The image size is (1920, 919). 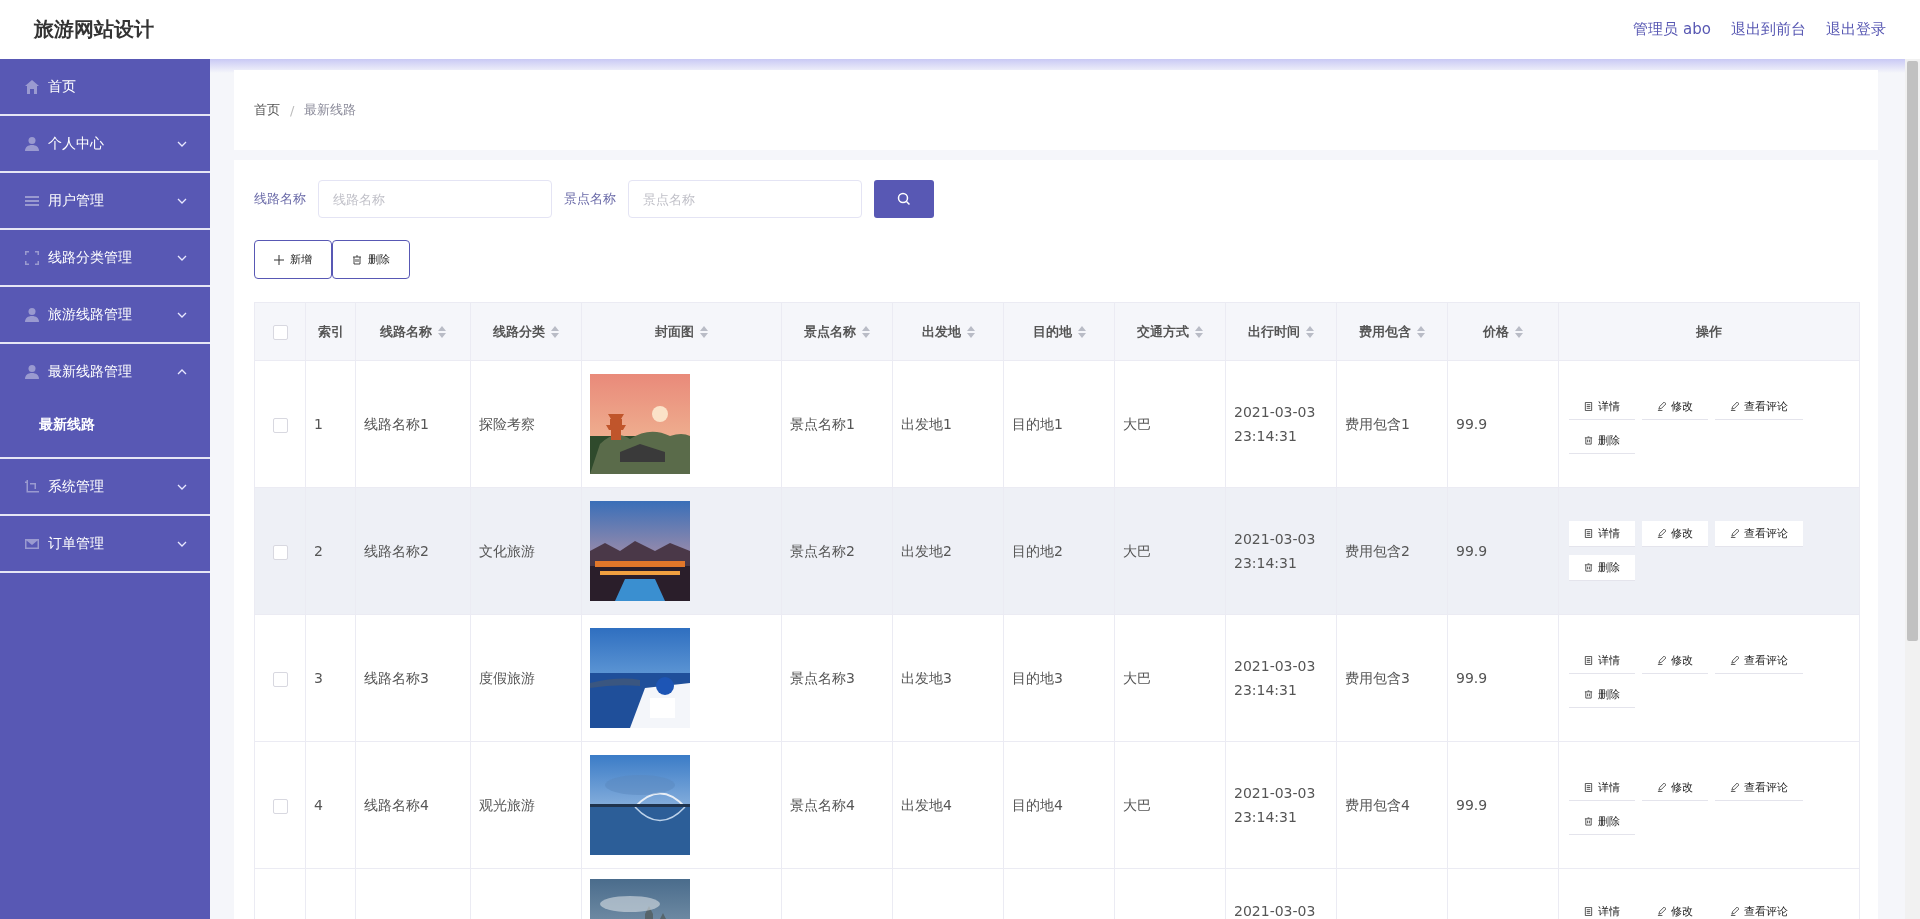 I want to click on plus-icon, so click(x=279, y=259).